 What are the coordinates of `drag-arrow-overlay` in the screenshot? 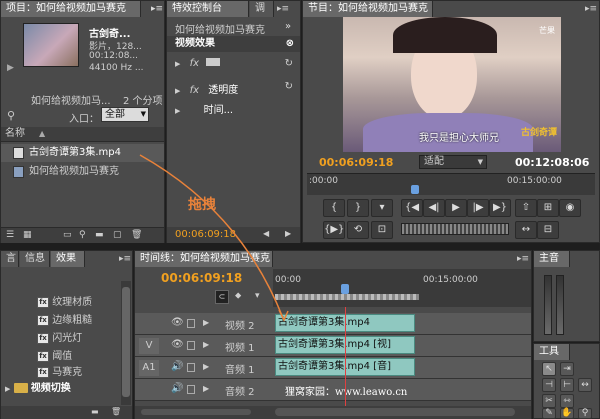 It's located at (214, 238).